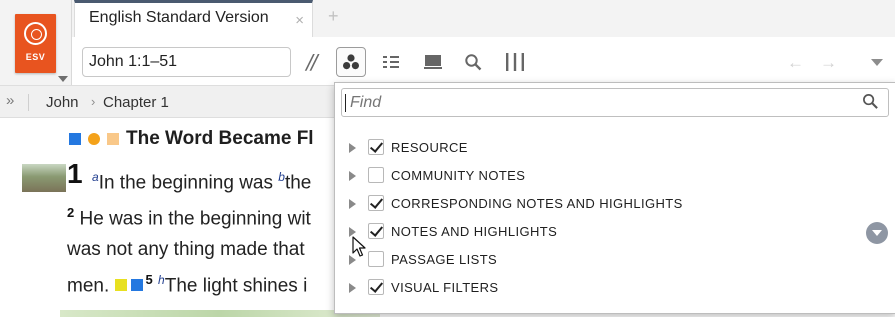 The image size is (895, 317). What do you see at coordinates (376, 175) in the screenshot?
I see `checkbox-community-notes` at bounding box center [376, 175].